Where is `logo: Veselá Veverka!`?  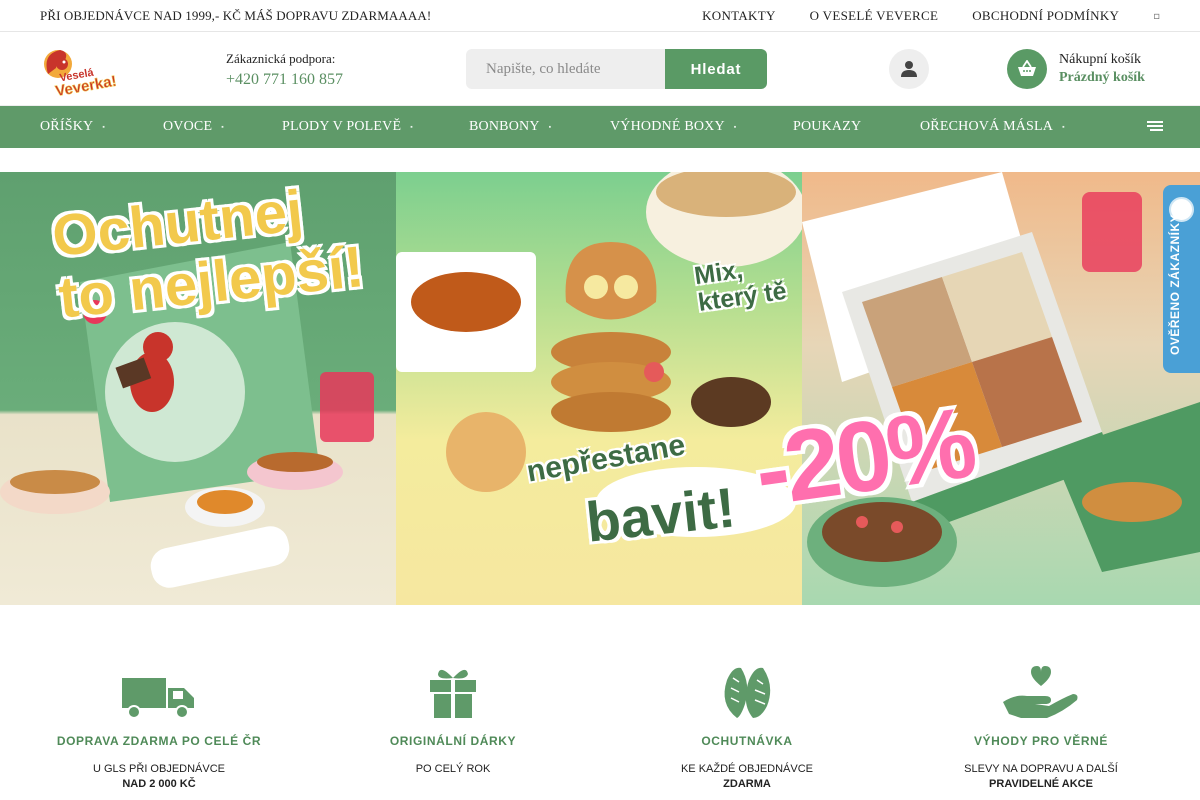
logo: Veselá Veverka! is located at coordinates (80, 72).